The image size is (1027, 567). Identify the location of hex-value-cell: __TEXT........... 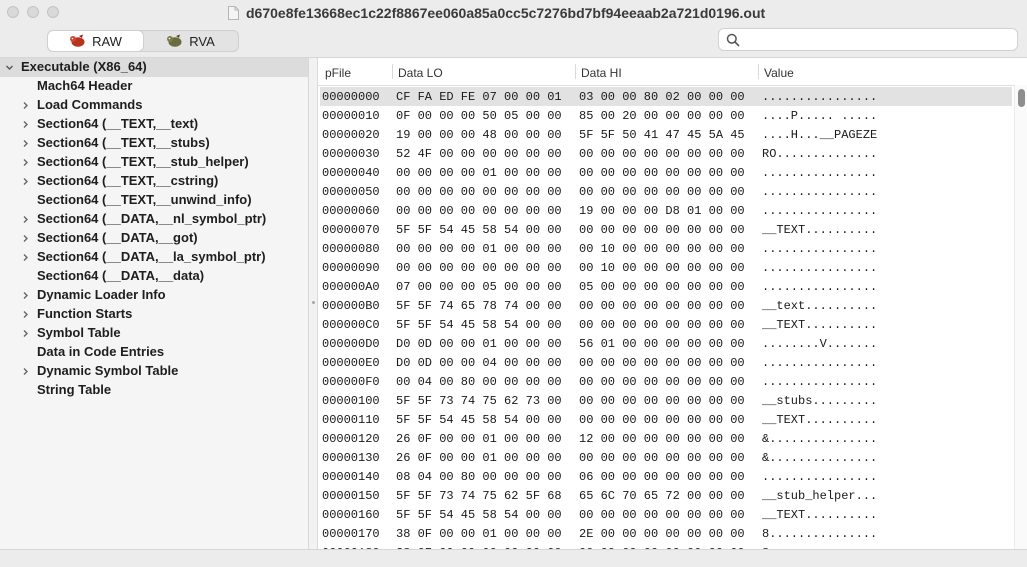
(820, 420).